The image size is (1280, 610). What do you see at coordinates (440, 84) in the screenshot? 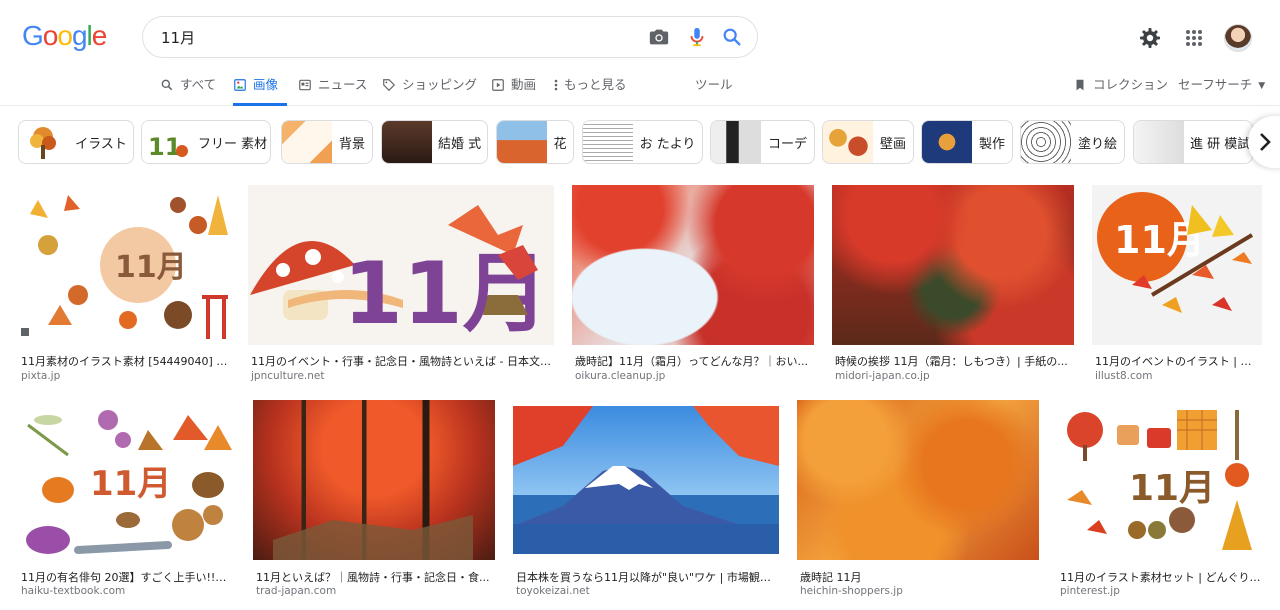
I see `tab-label: ショッピング` at bounding box center [440, 84].